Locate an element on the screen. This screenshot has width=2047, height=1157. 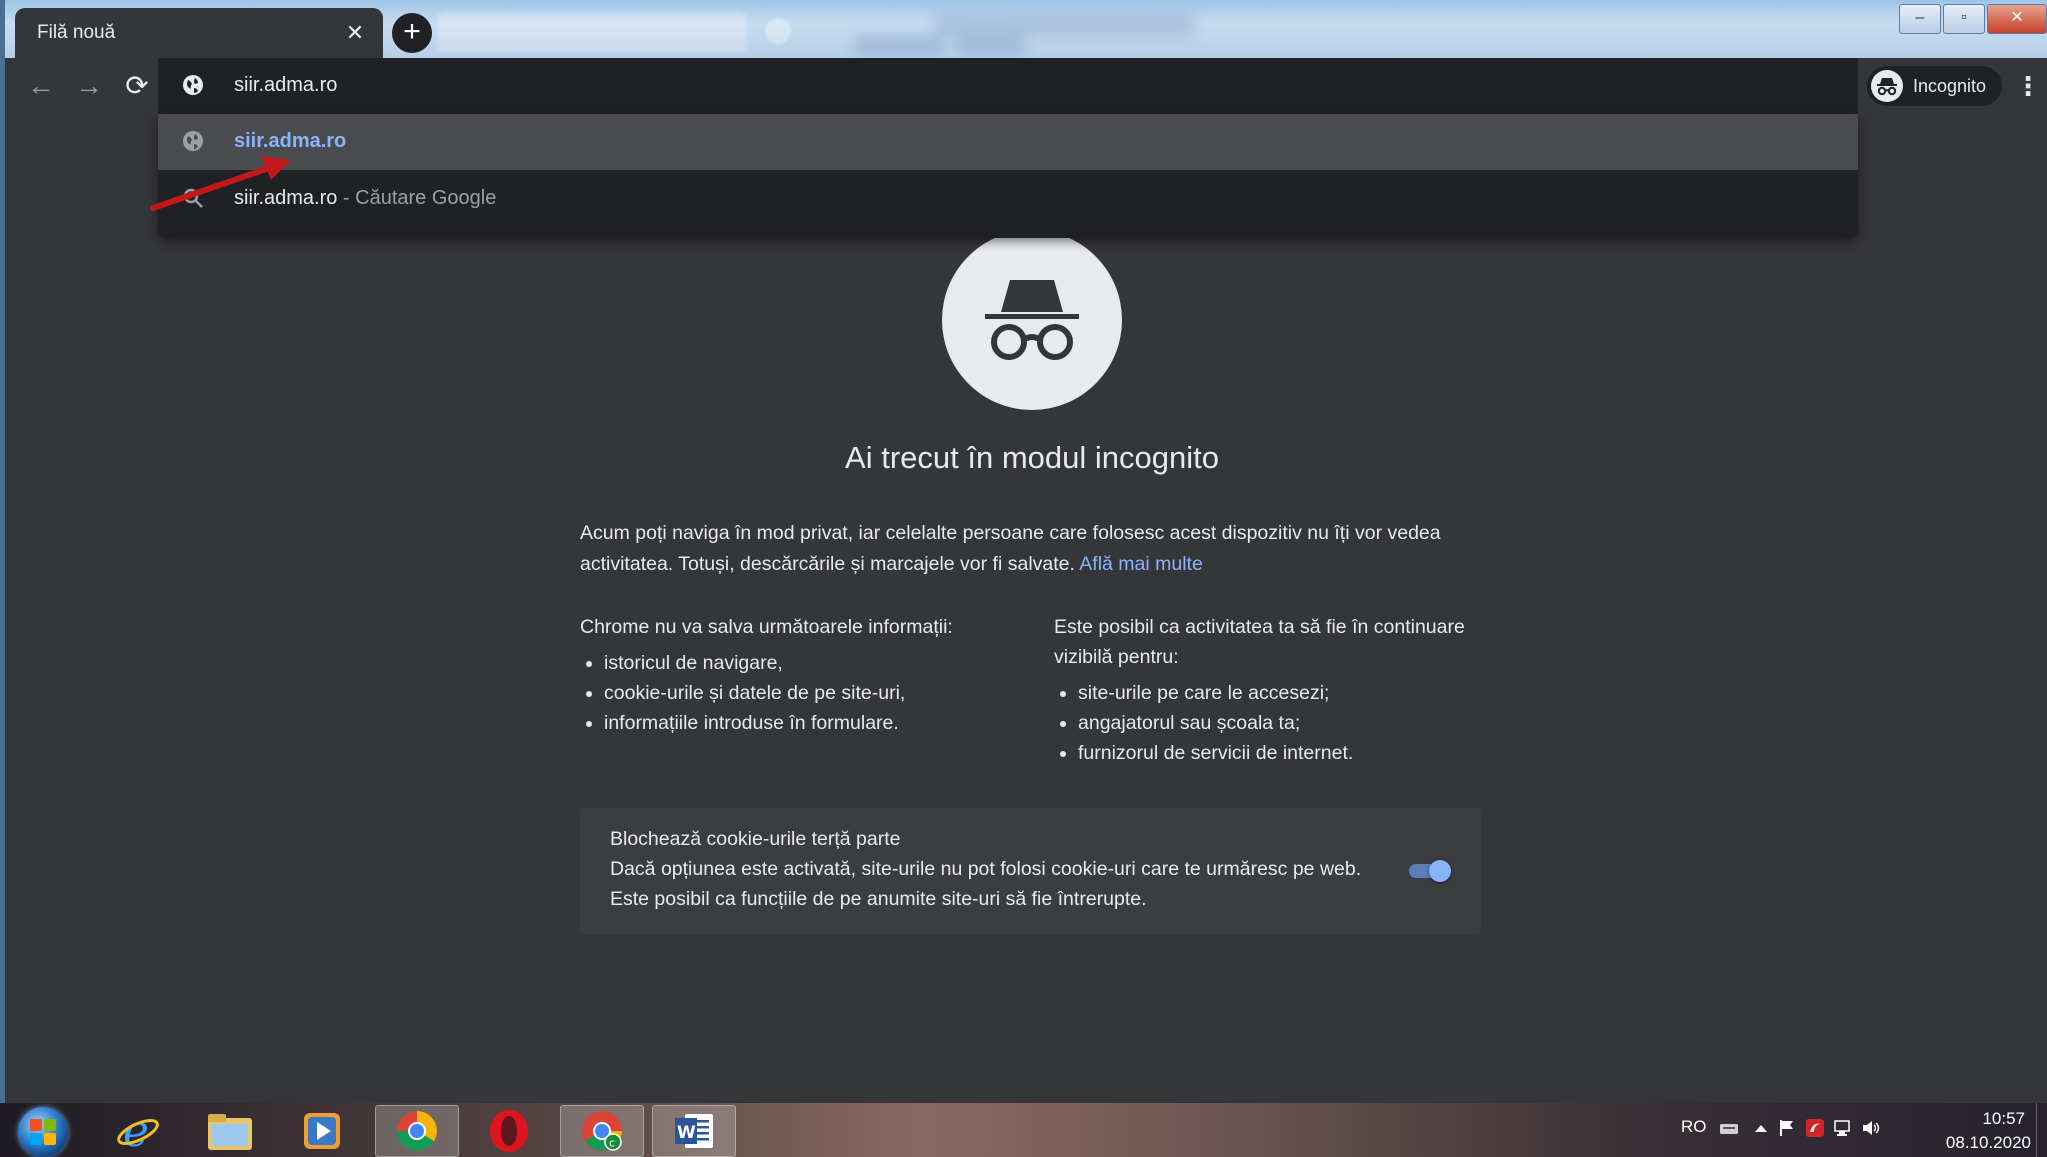
close-window-button: ✕ is located at coordinates (2017, 19).